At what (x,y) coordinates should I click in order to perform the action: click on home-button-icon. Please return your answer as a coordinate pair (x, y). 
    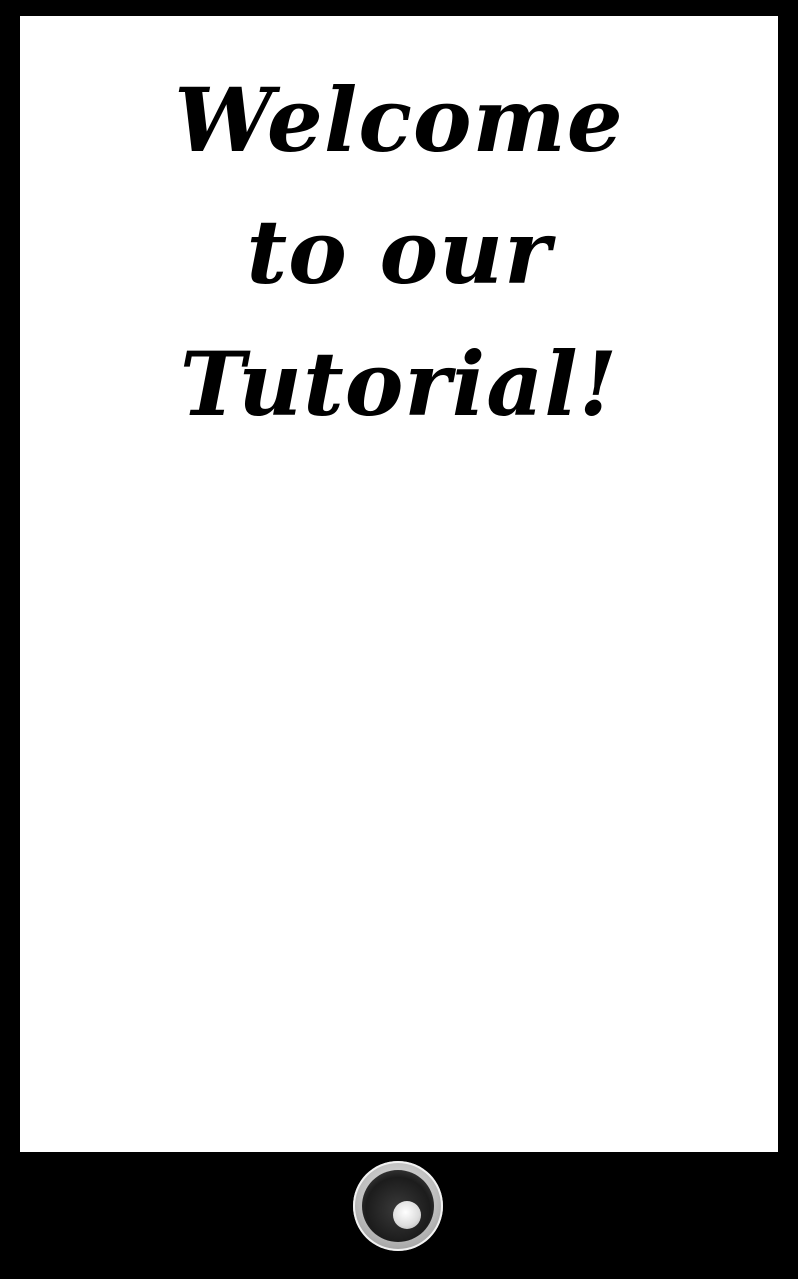
    Looking at the image, I should click on (398, 1206).